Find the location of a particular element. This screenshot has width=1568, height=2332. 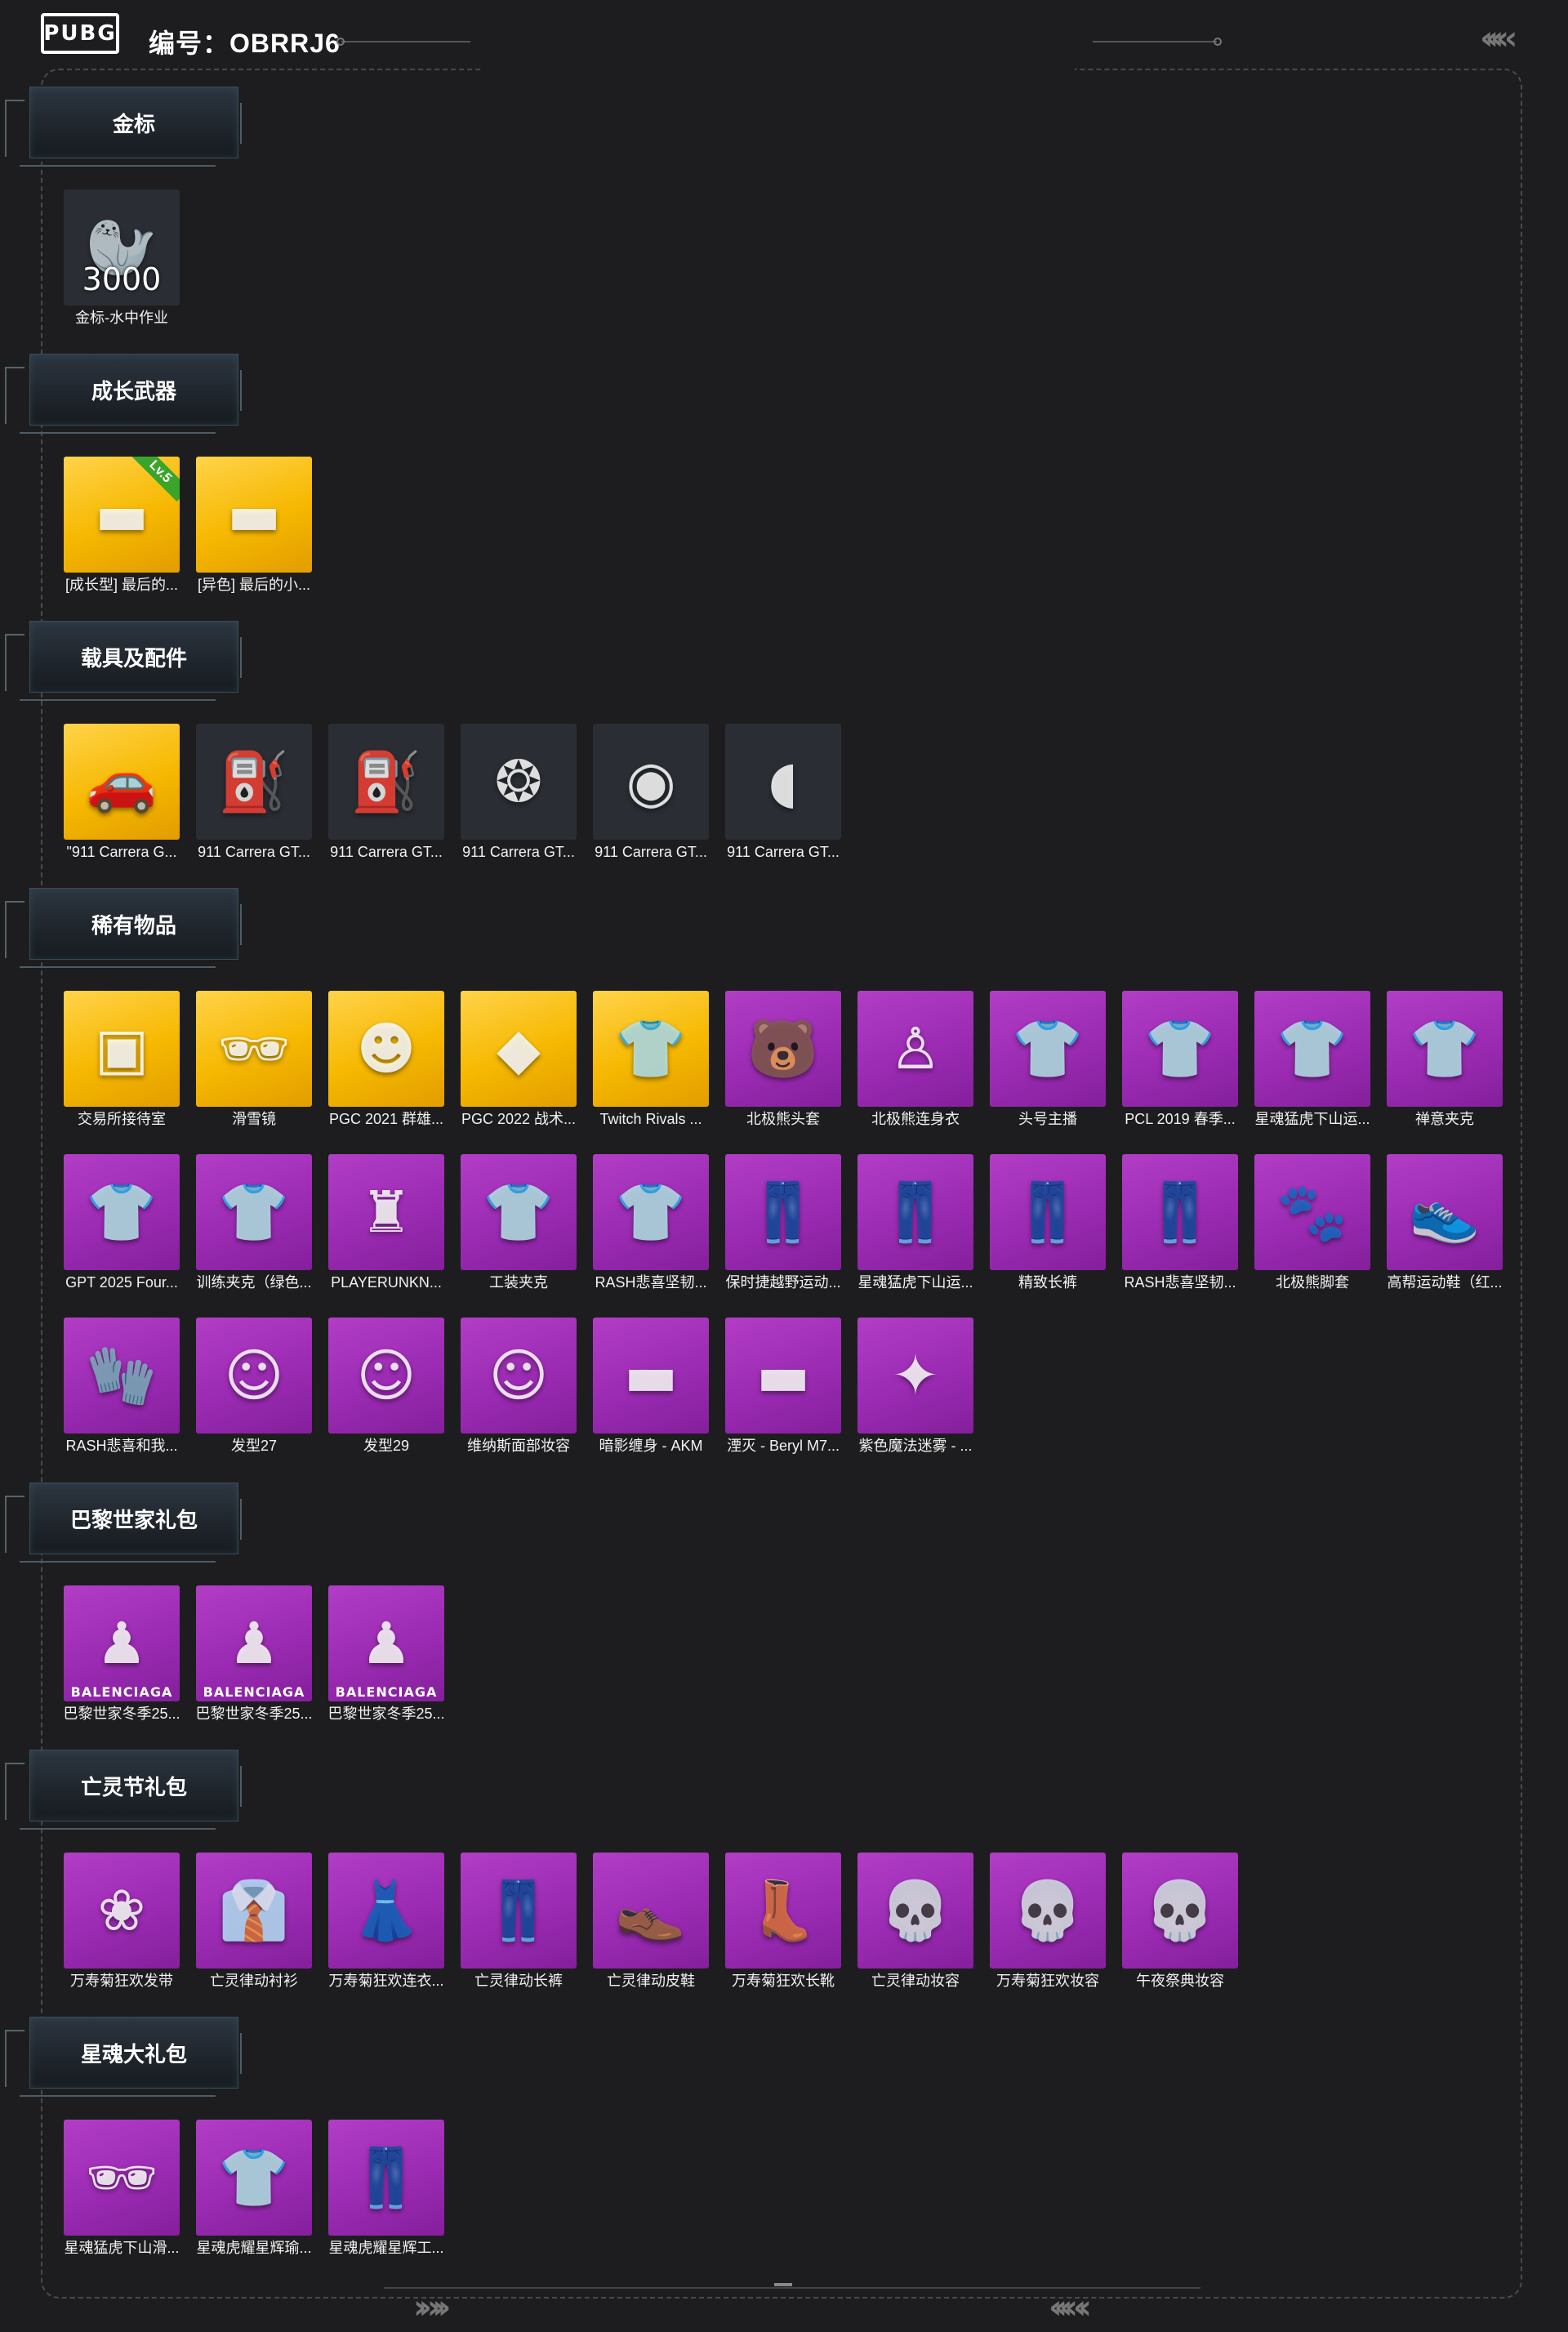

item-thumbnail: ✦ is located at coordinates (915, 1376).